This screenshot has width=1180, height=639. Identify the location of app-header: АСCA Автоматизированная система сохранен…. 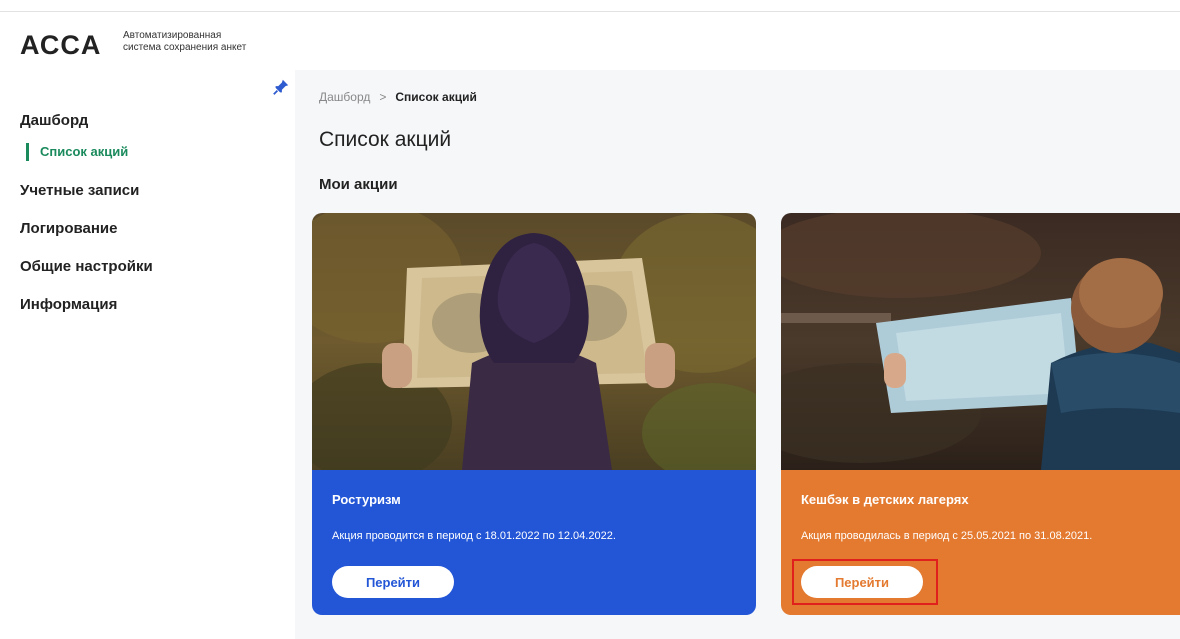
(590, 41).